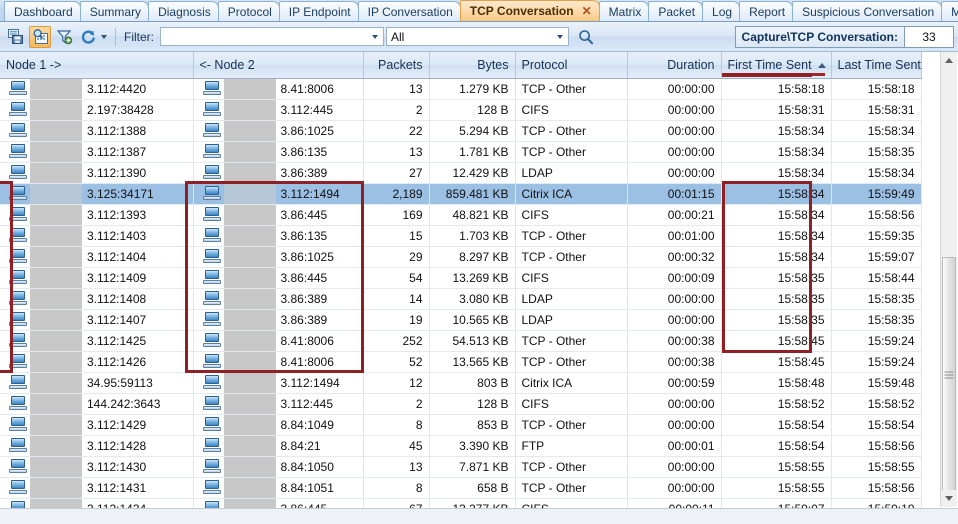 This screenshot has height=524, width=958. Describe the element at coordinates (876, 89) in the screenshot. I see `cell-last: 15:58:18` at that location.